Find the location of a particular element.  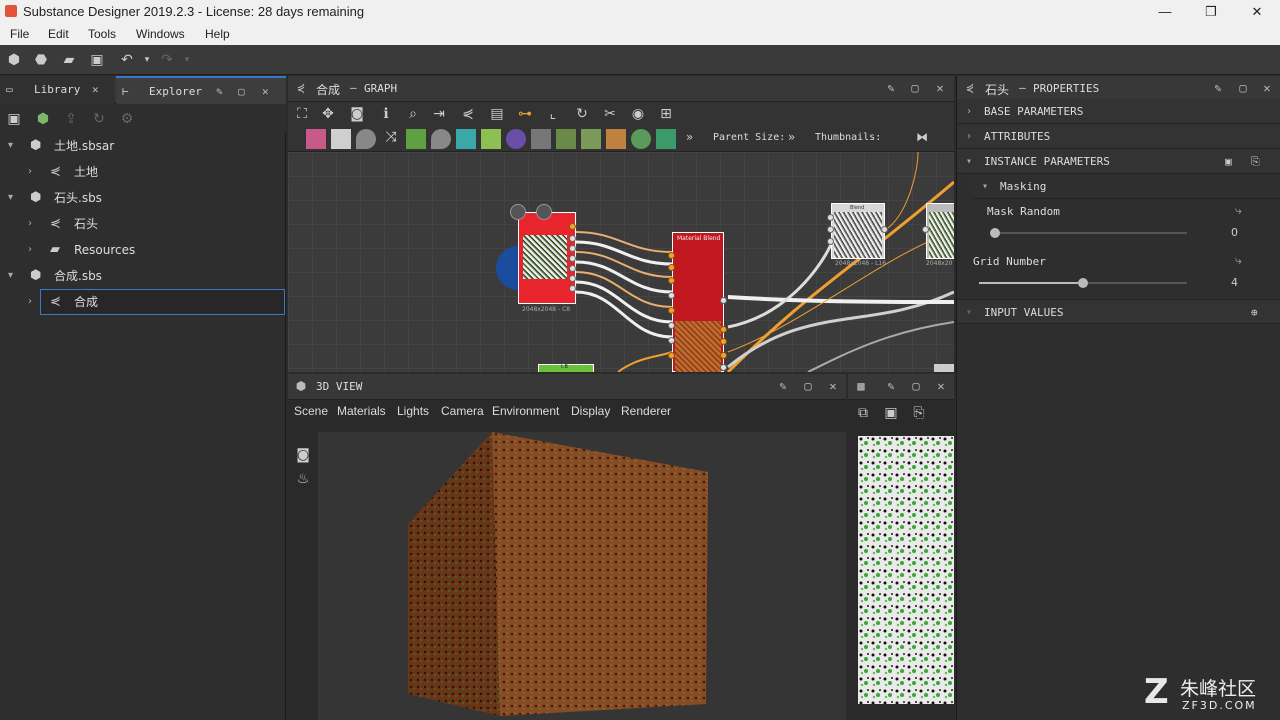

section-input-values: ▾ INPUT VALUES ⊕ is located at coordinates (1118, 311).